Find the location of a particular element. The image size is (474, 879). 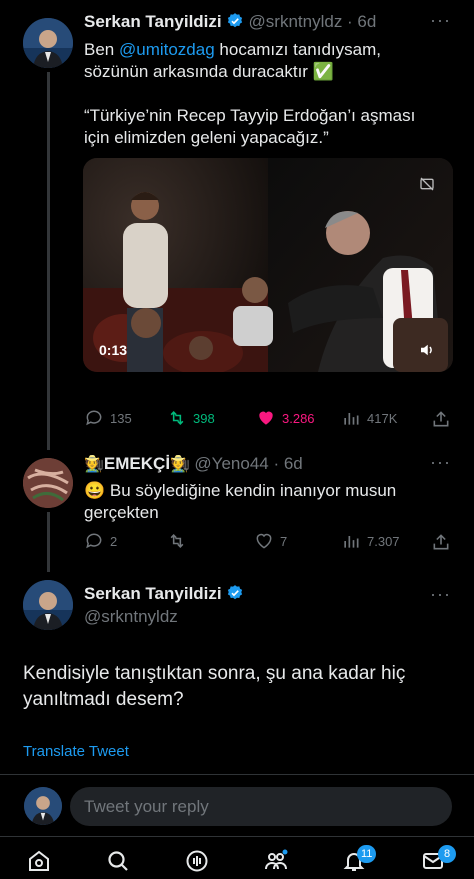

views-action: 7.307 is located at coordinates (370, 541).